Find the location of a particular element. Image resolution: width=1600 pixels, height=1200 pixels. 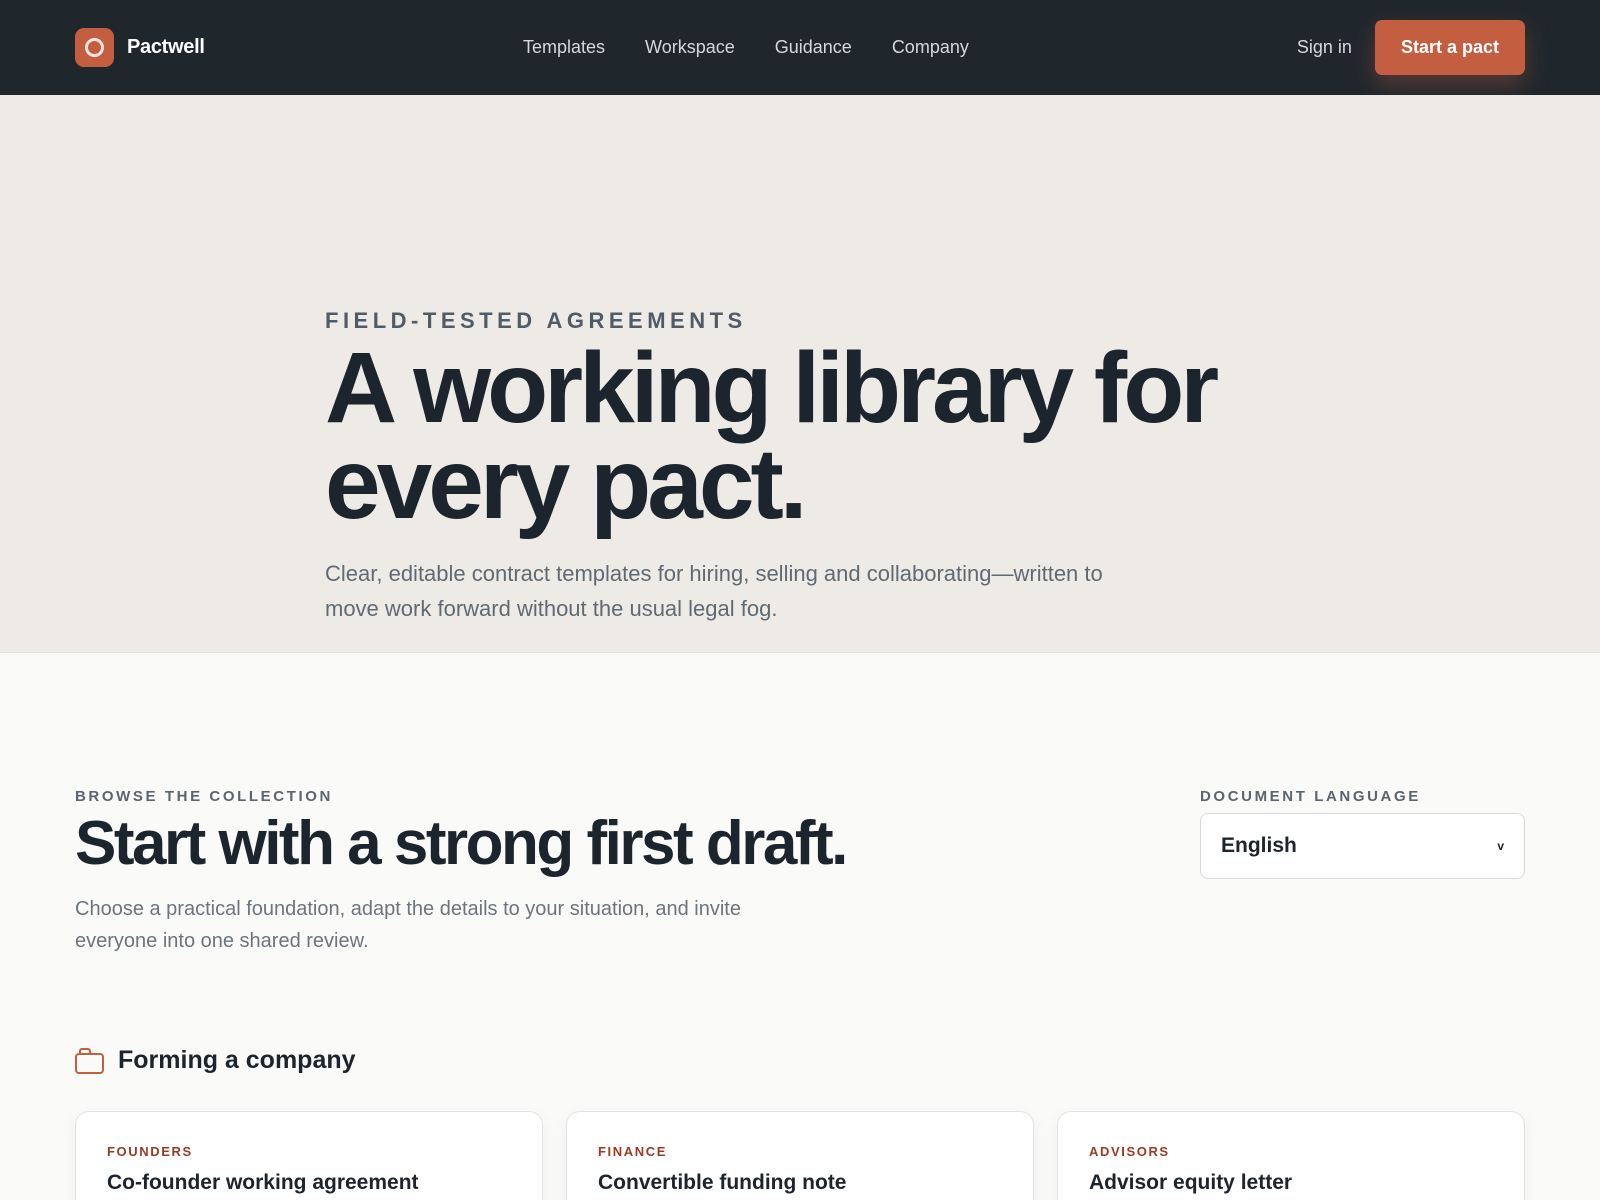

template-card-tag: FOUNDERS is located at coordinates (150, 1151).